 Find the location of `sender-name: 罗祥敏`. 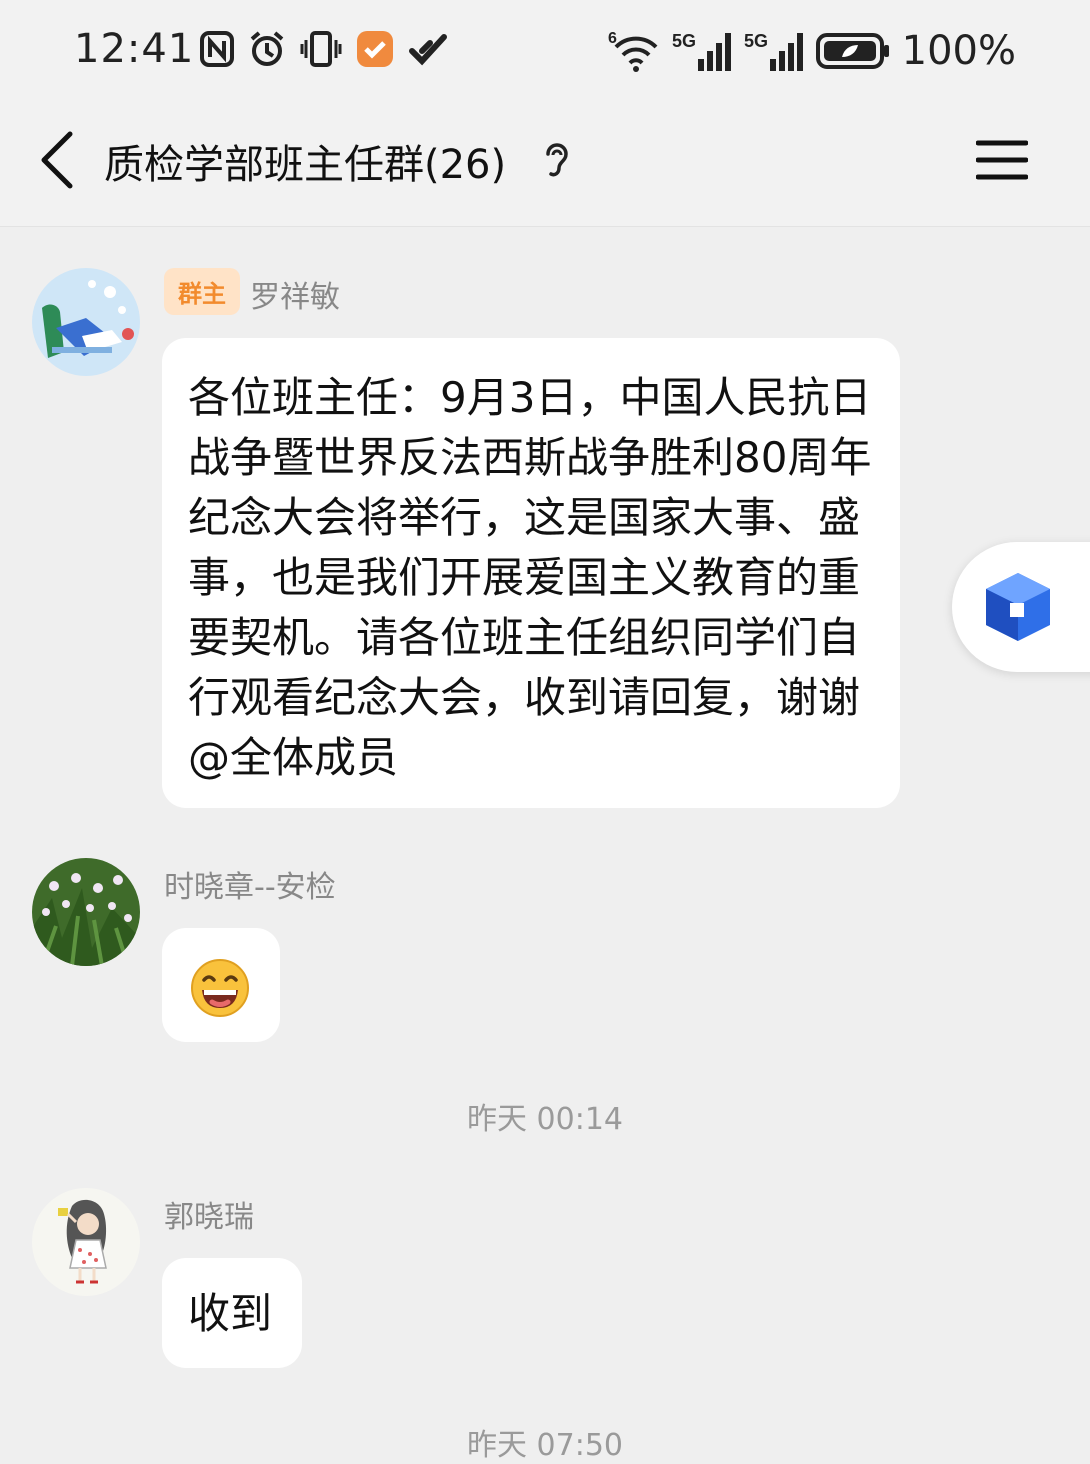

sender-name: 罗祥敏 is located at coordinates (295, 297).